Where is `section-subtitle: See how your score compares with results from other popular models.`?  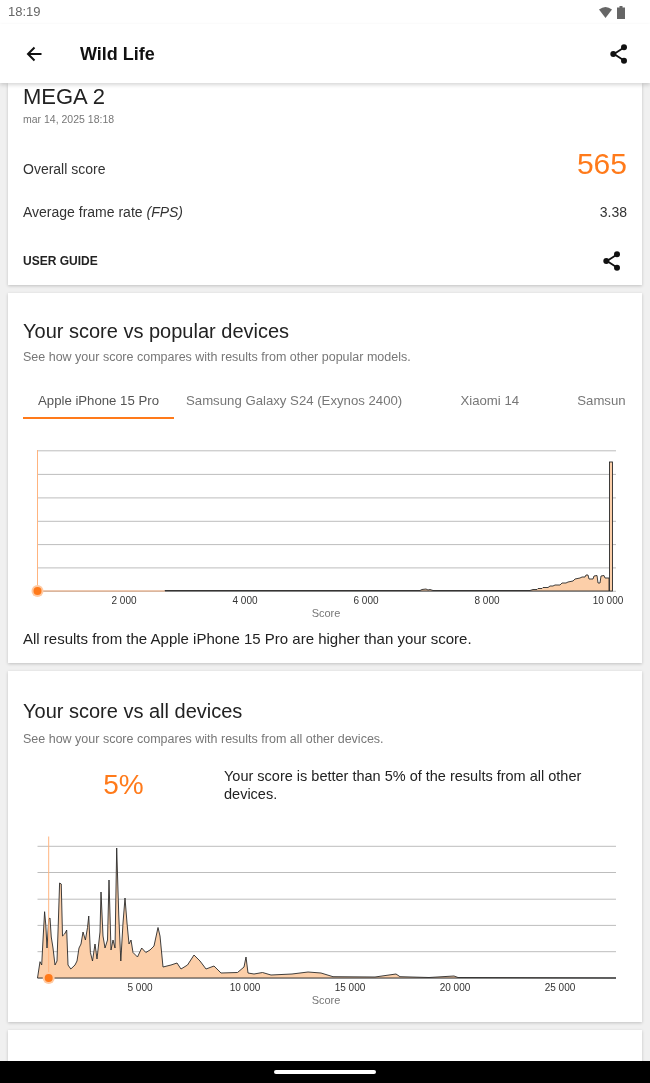
section-subtitle: See how your score compares with results from other popular models. is located at coordinates (217, 357).